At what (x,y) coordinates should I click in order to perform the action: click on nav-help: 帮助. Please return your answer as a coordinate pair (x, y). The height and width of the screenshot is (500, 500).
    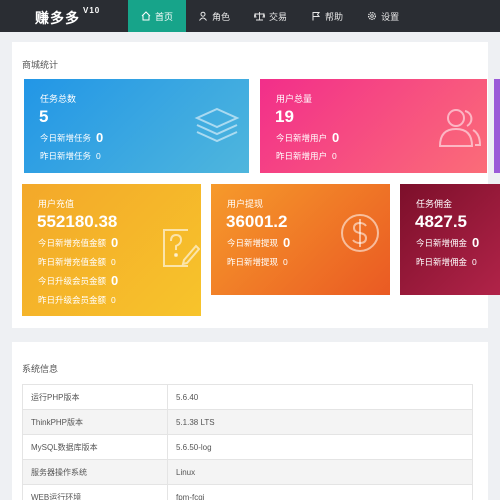
    Looking at the image, I should click on (327, 16).